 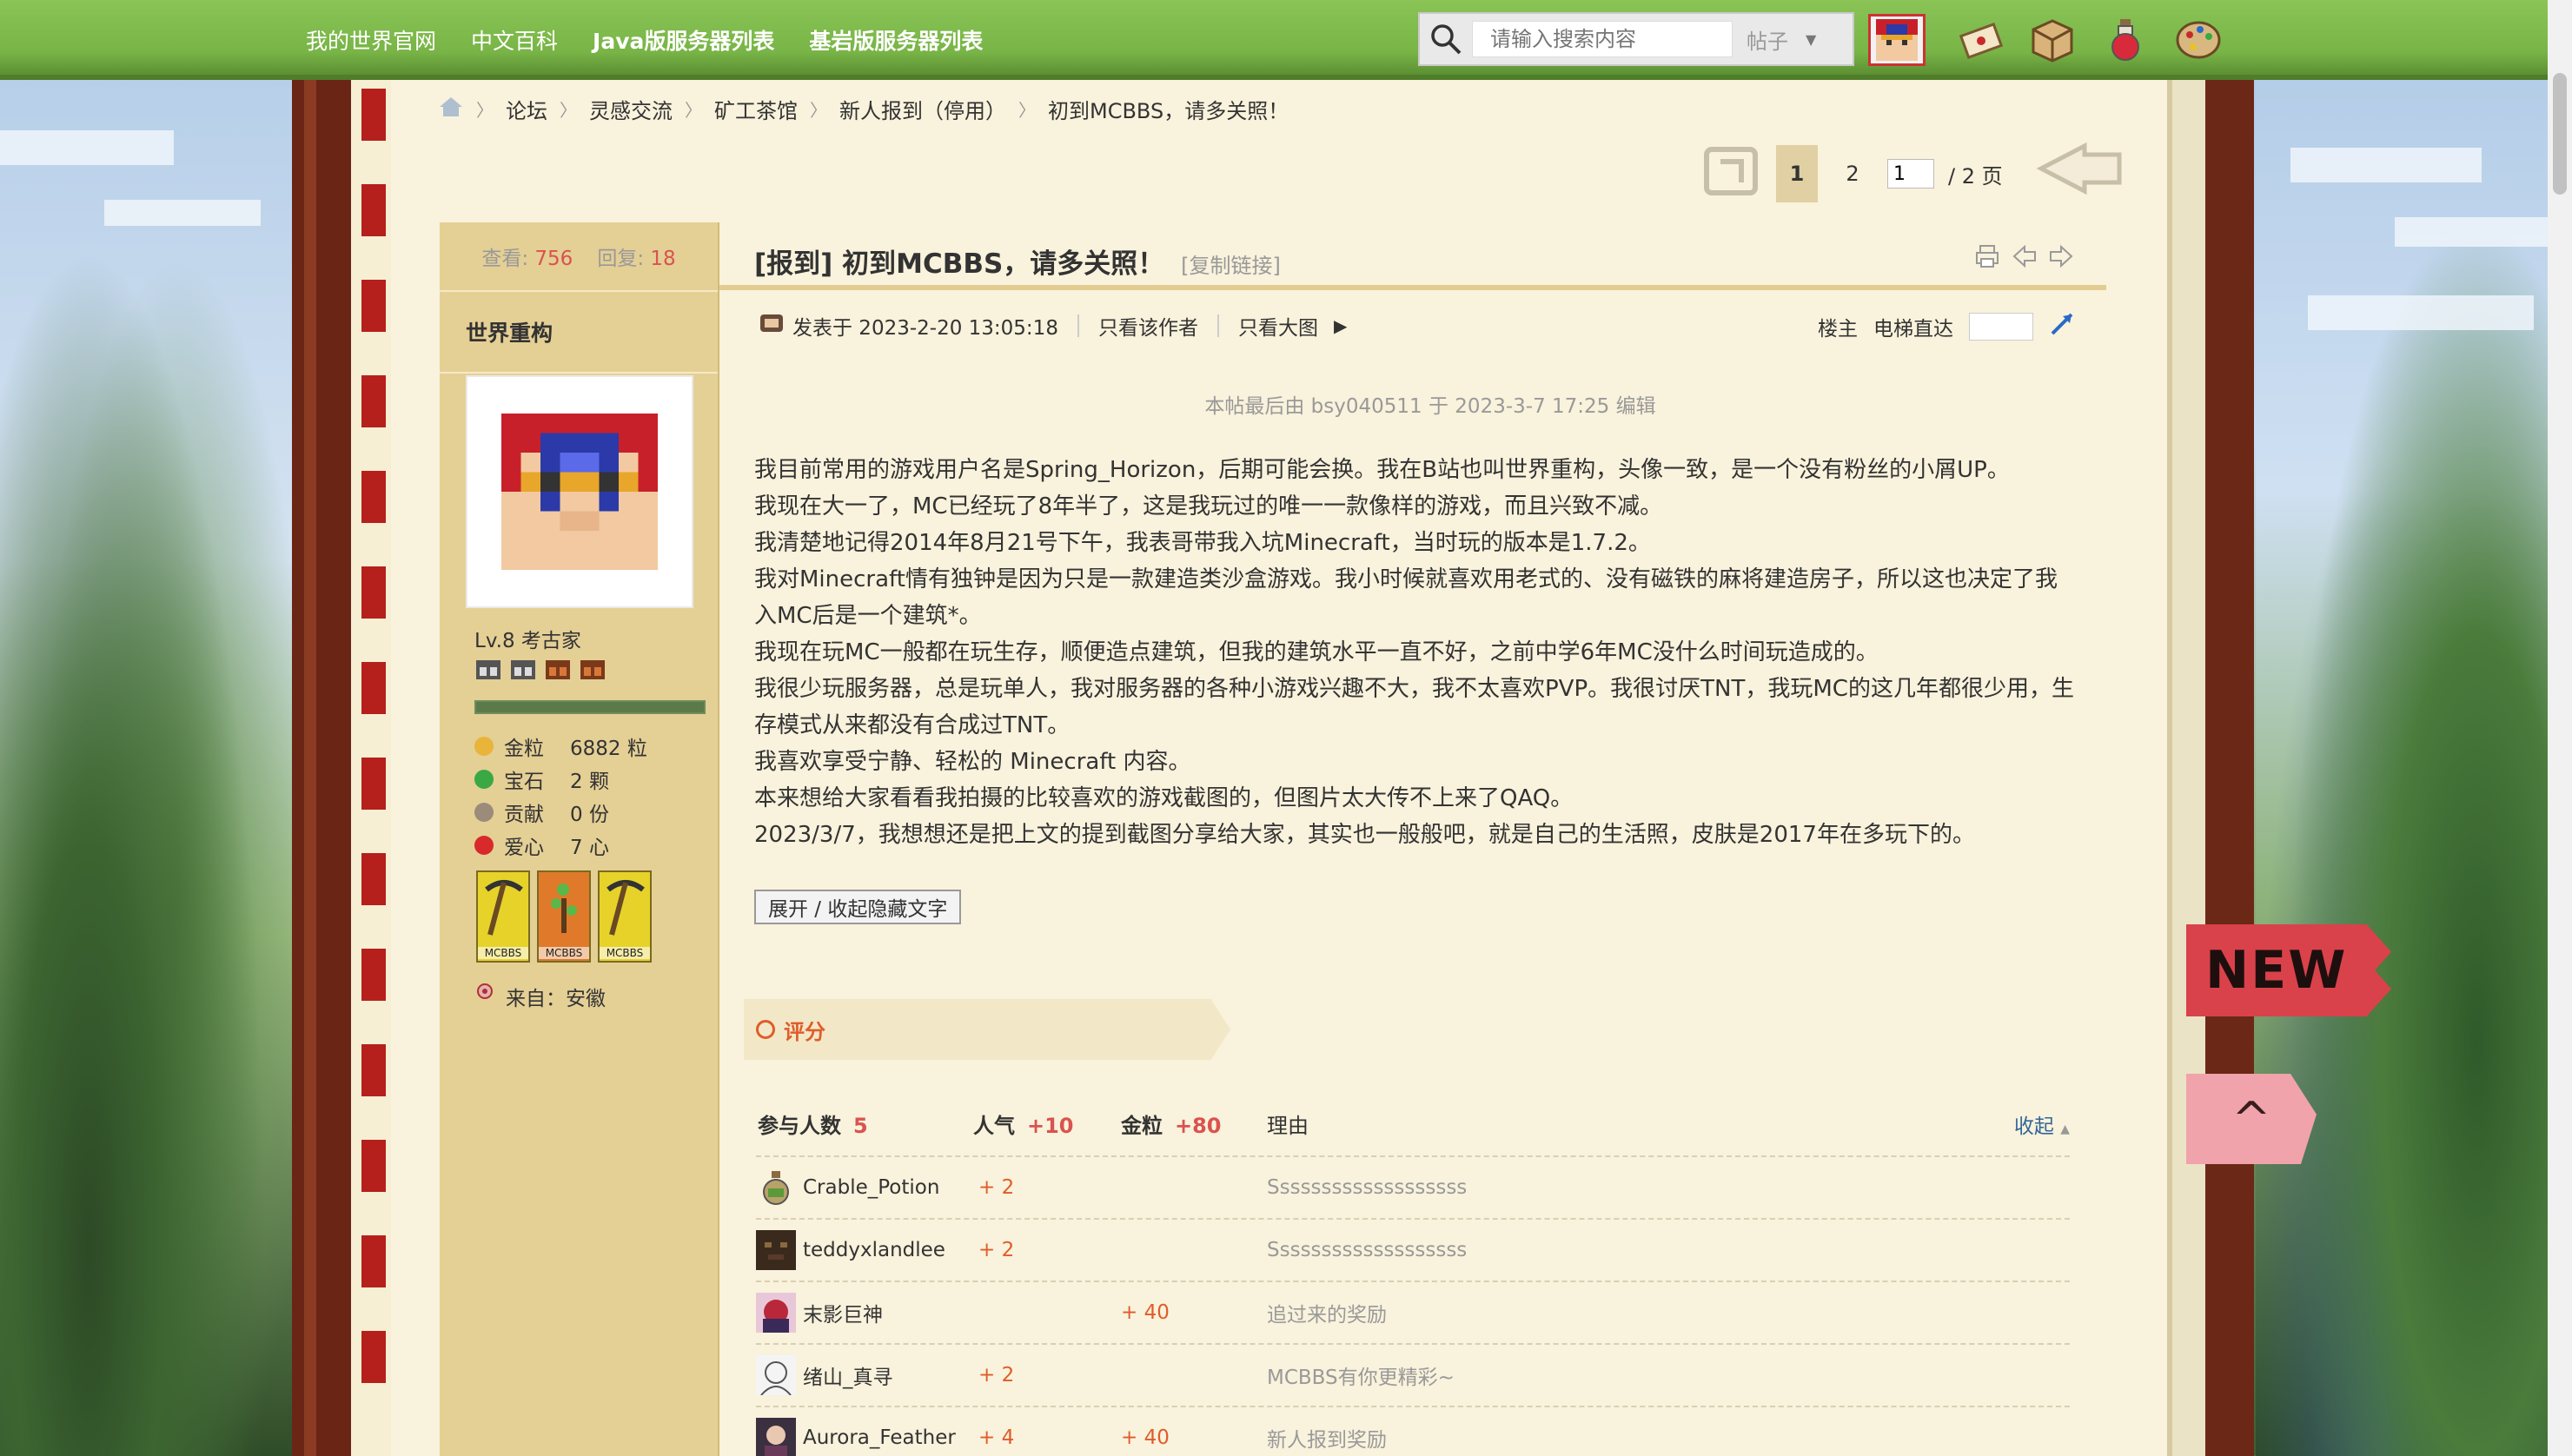 What do you see at coordinates (484, 746) in the screenshot?
I see `gold-nugget-icon` at bounding box center [484, 746].